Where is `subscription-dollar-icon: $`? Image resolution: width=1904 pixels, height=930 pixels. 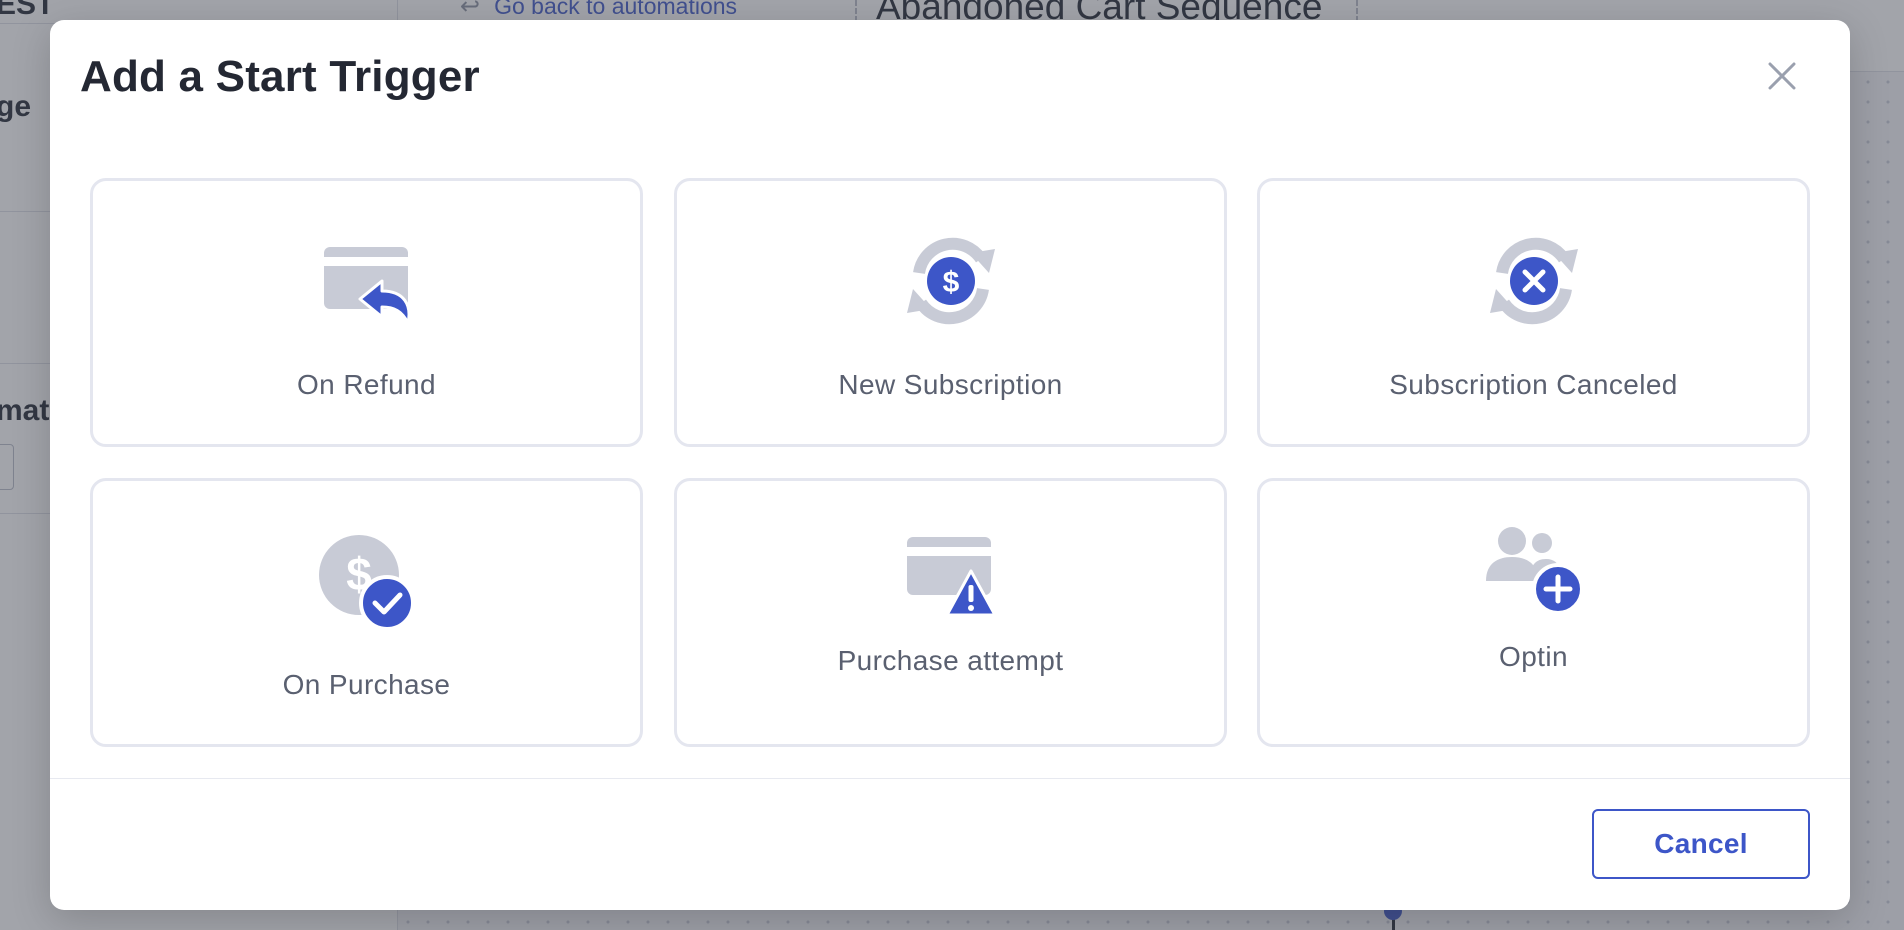
subscription-dollar-icon: $ is located at coordinates (951, 281).